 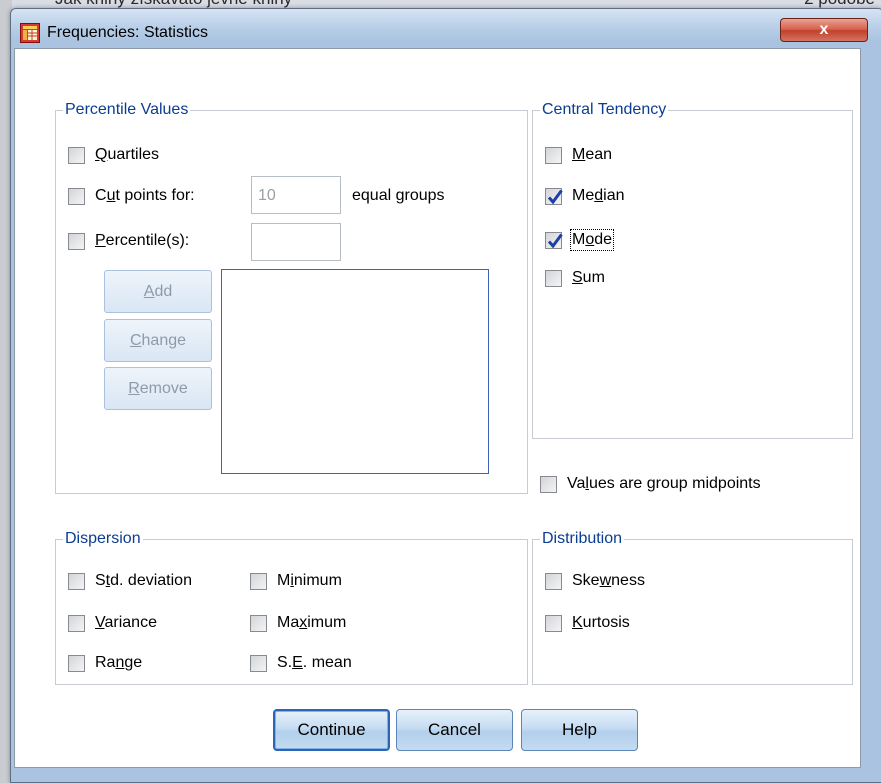 I want to click on se-mean-checkbox: S.E. mean, so click(x=301, y=663).